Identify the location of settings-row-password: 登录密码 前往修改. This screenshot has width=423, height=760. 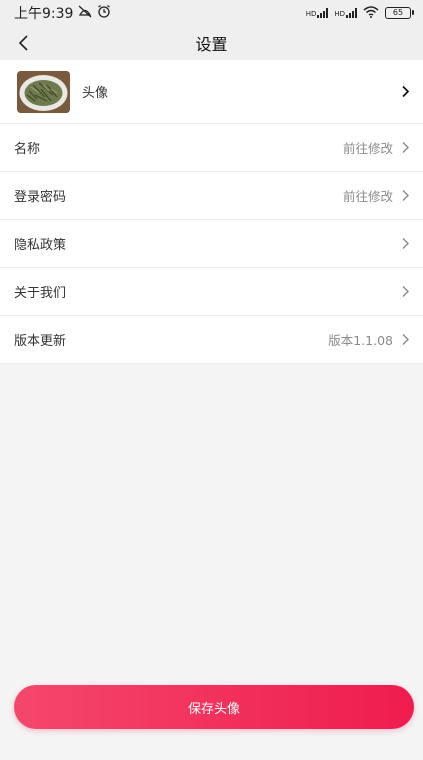
(211, 196).